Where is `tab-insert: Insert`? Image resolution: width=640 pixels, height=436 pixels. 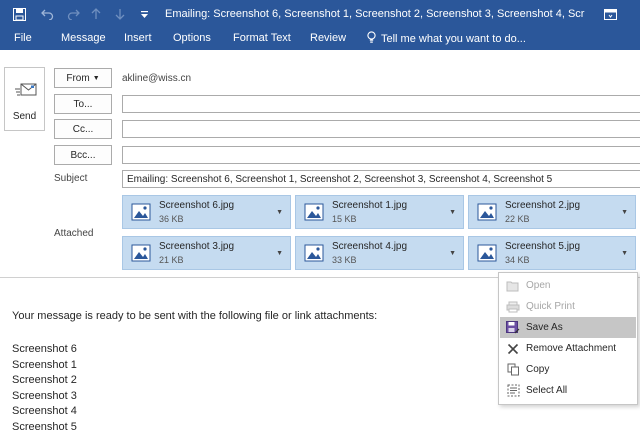
tab-insert: Insert is located at coordinates (138, 38).